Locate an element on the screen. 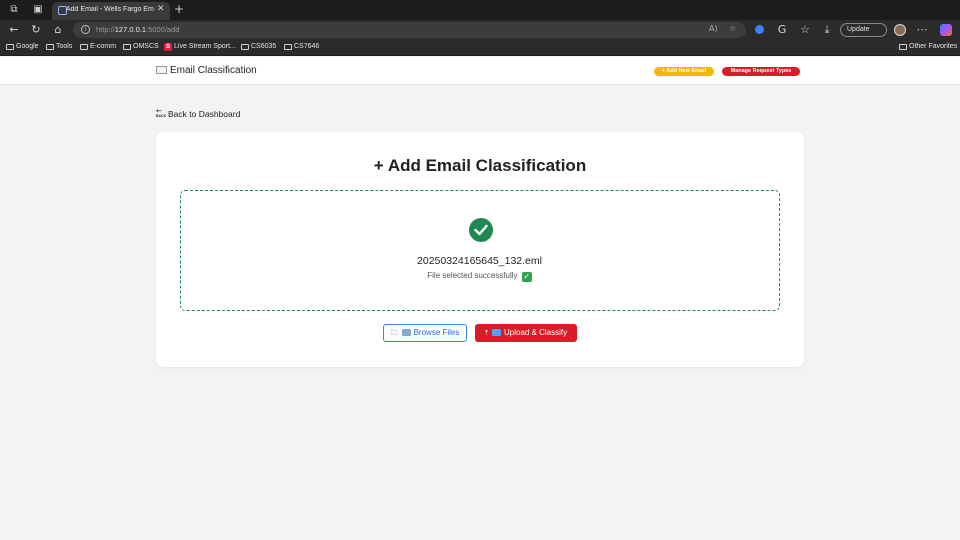 Image resolution: width=960 pixels, height=540 pixels. back-to-dashboard-link: ← BACK Back to Dashboard is located at coordinates (198, 113).